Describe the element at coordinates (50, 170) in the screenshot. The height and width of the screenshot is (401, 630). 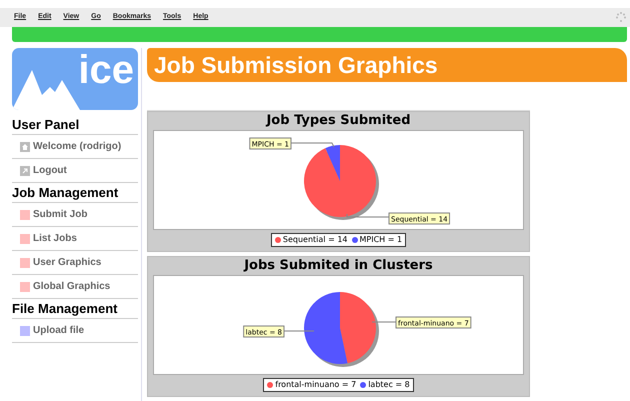
I see `nav-link: Logout` at that location.